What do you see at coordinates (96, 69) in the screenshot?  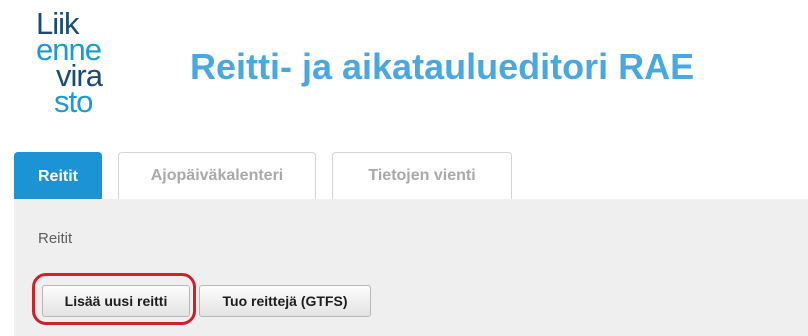 I see `liikennevirasto-logo: Liik enne vira sto` at bounding box center [96, 69].